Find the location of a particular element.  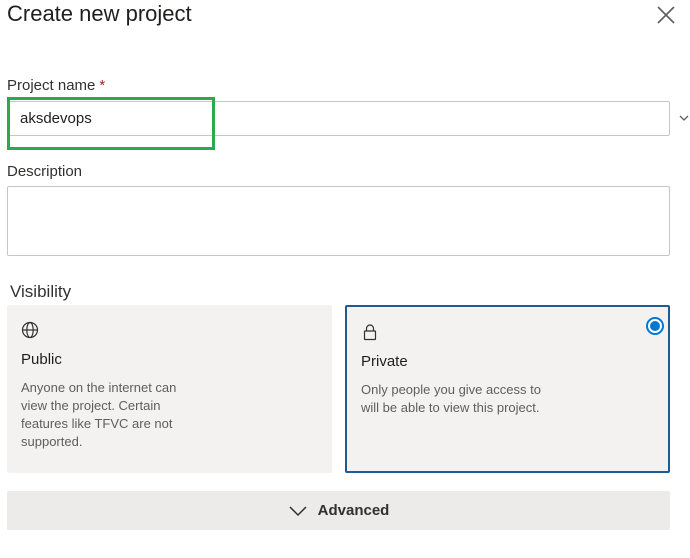

private-radio is located at coordinates (655, 326).